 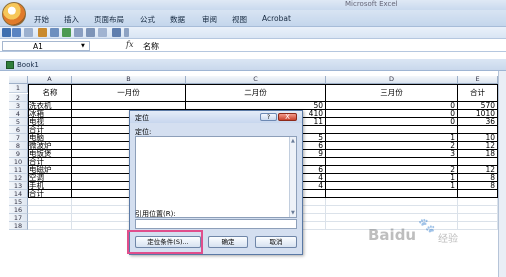 I want to click on ok-button: 确定, so click(x=228, y=242).